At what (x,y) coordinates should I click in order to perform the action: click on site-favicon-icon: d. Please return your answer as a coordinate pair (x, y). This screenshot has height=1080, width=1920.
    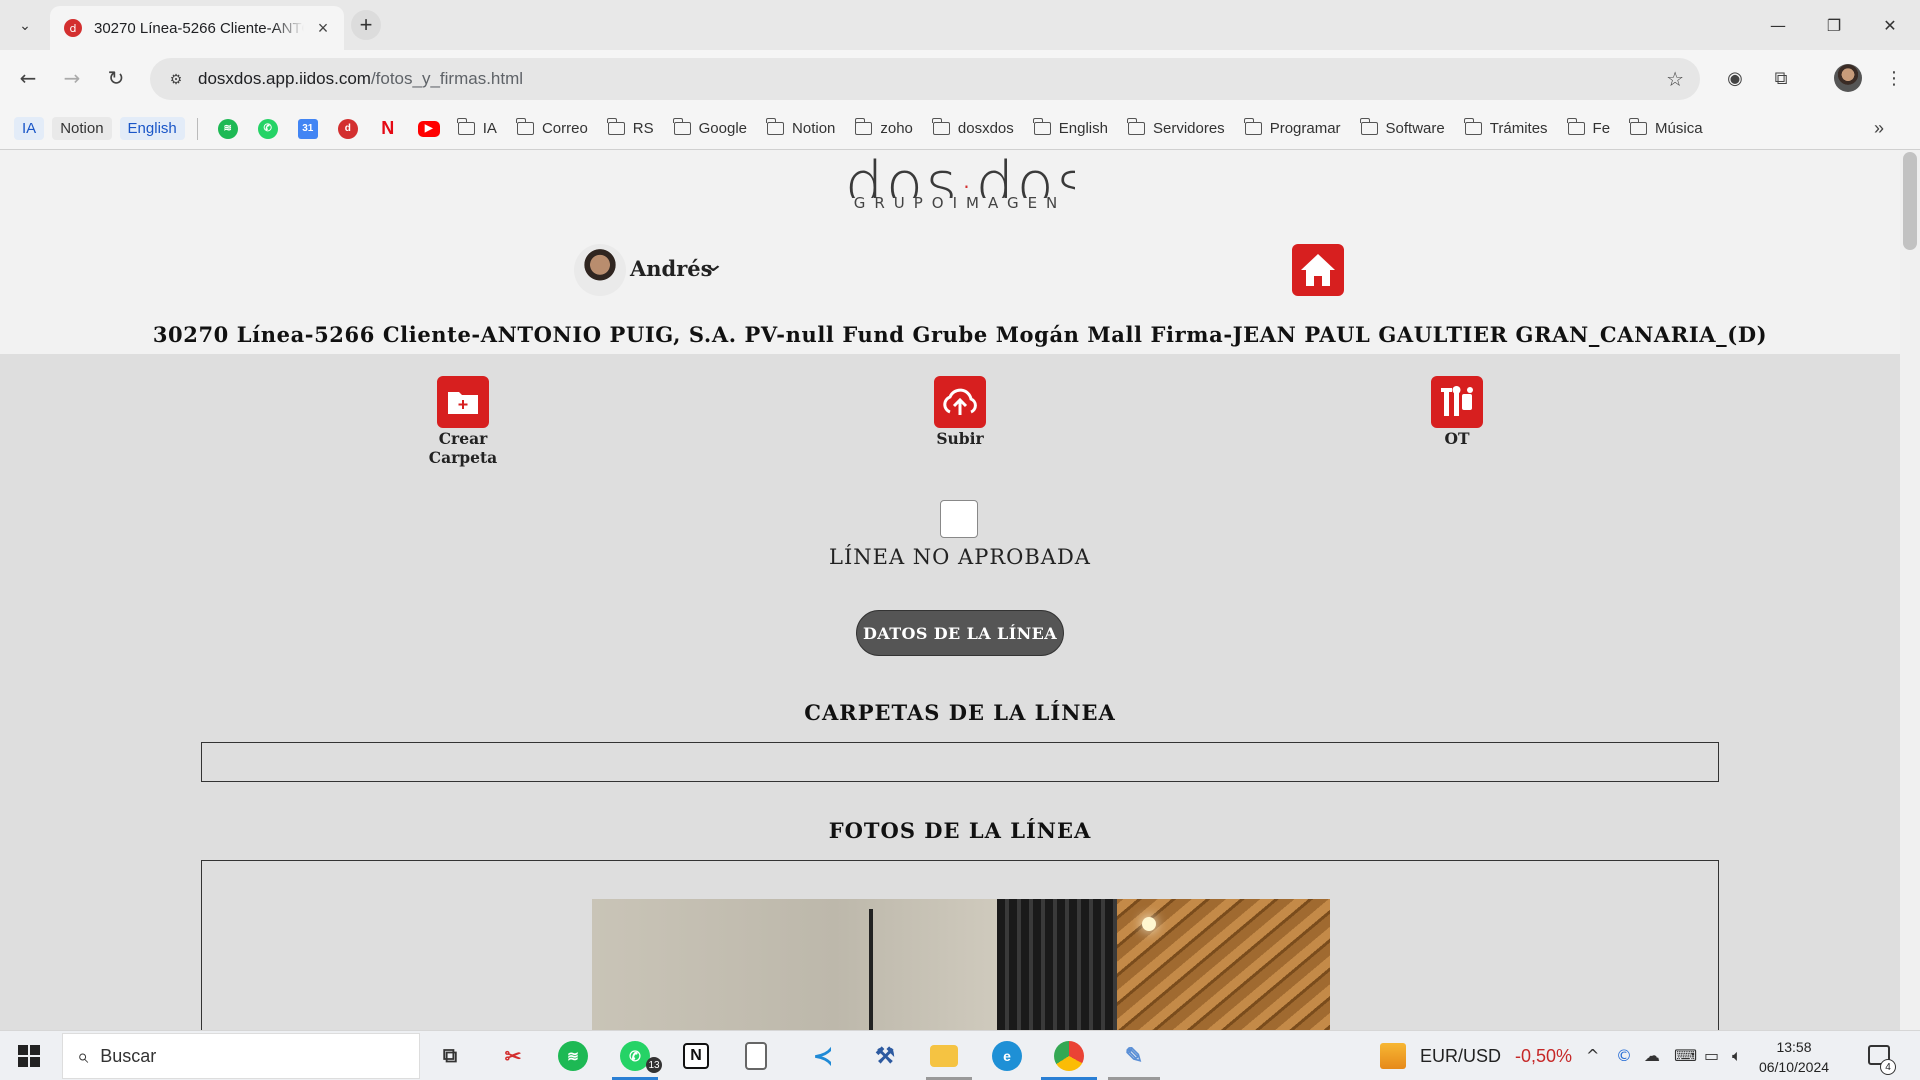
    Looking at the image, I should click on (73, 28).